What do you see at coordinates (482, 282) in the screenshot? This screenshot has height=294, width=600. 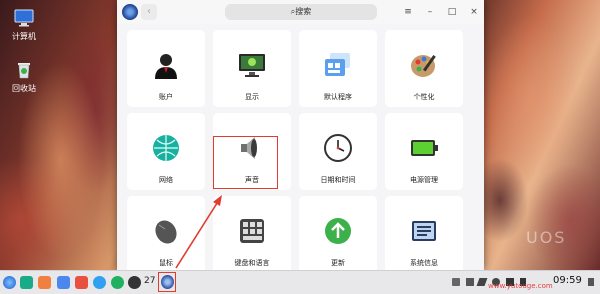 I see `pen-icon` at bounding box center [482, 282].